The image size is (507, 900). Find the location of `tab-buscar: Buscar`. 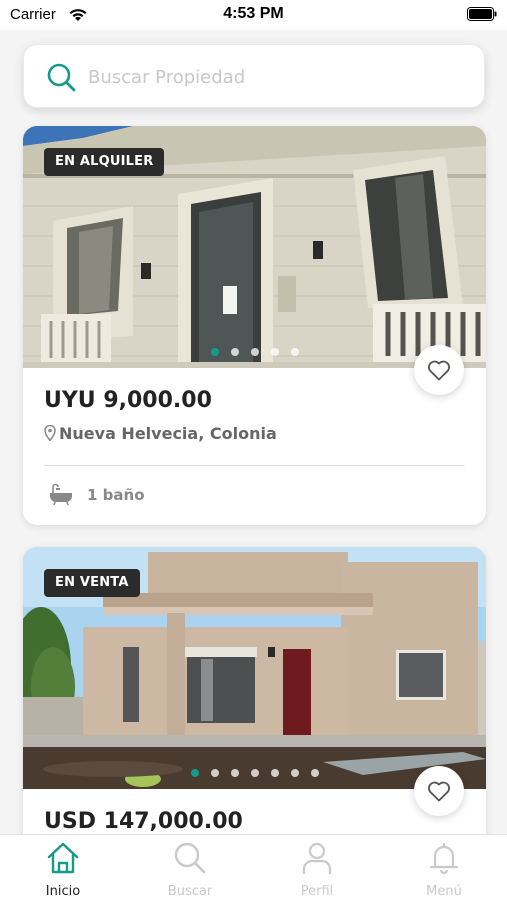

tab-buscar: Buscar is located at coordinates (190, 867).